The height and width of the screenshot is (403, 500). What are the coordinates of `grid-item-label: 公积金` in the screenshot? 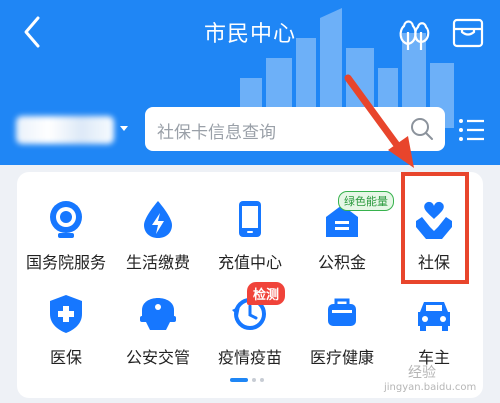 It's located at (341, 262).